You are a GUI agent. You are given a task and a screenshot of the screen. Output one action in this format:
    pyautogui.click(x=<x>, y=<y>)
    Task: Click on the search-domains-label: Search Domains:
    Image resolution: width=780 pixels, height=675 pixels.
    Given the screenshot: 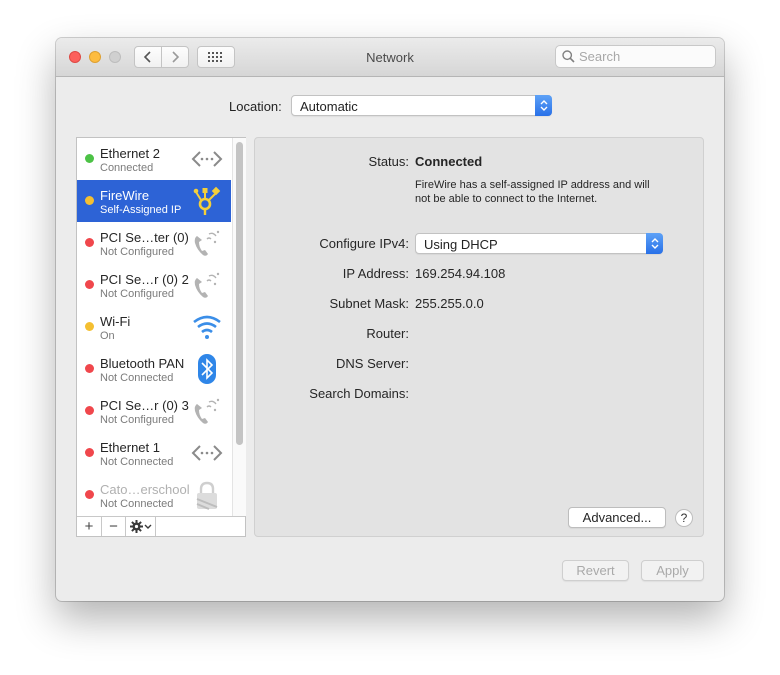 What is the action you would take?
    pyautogui.click(x=359, y=393)
    